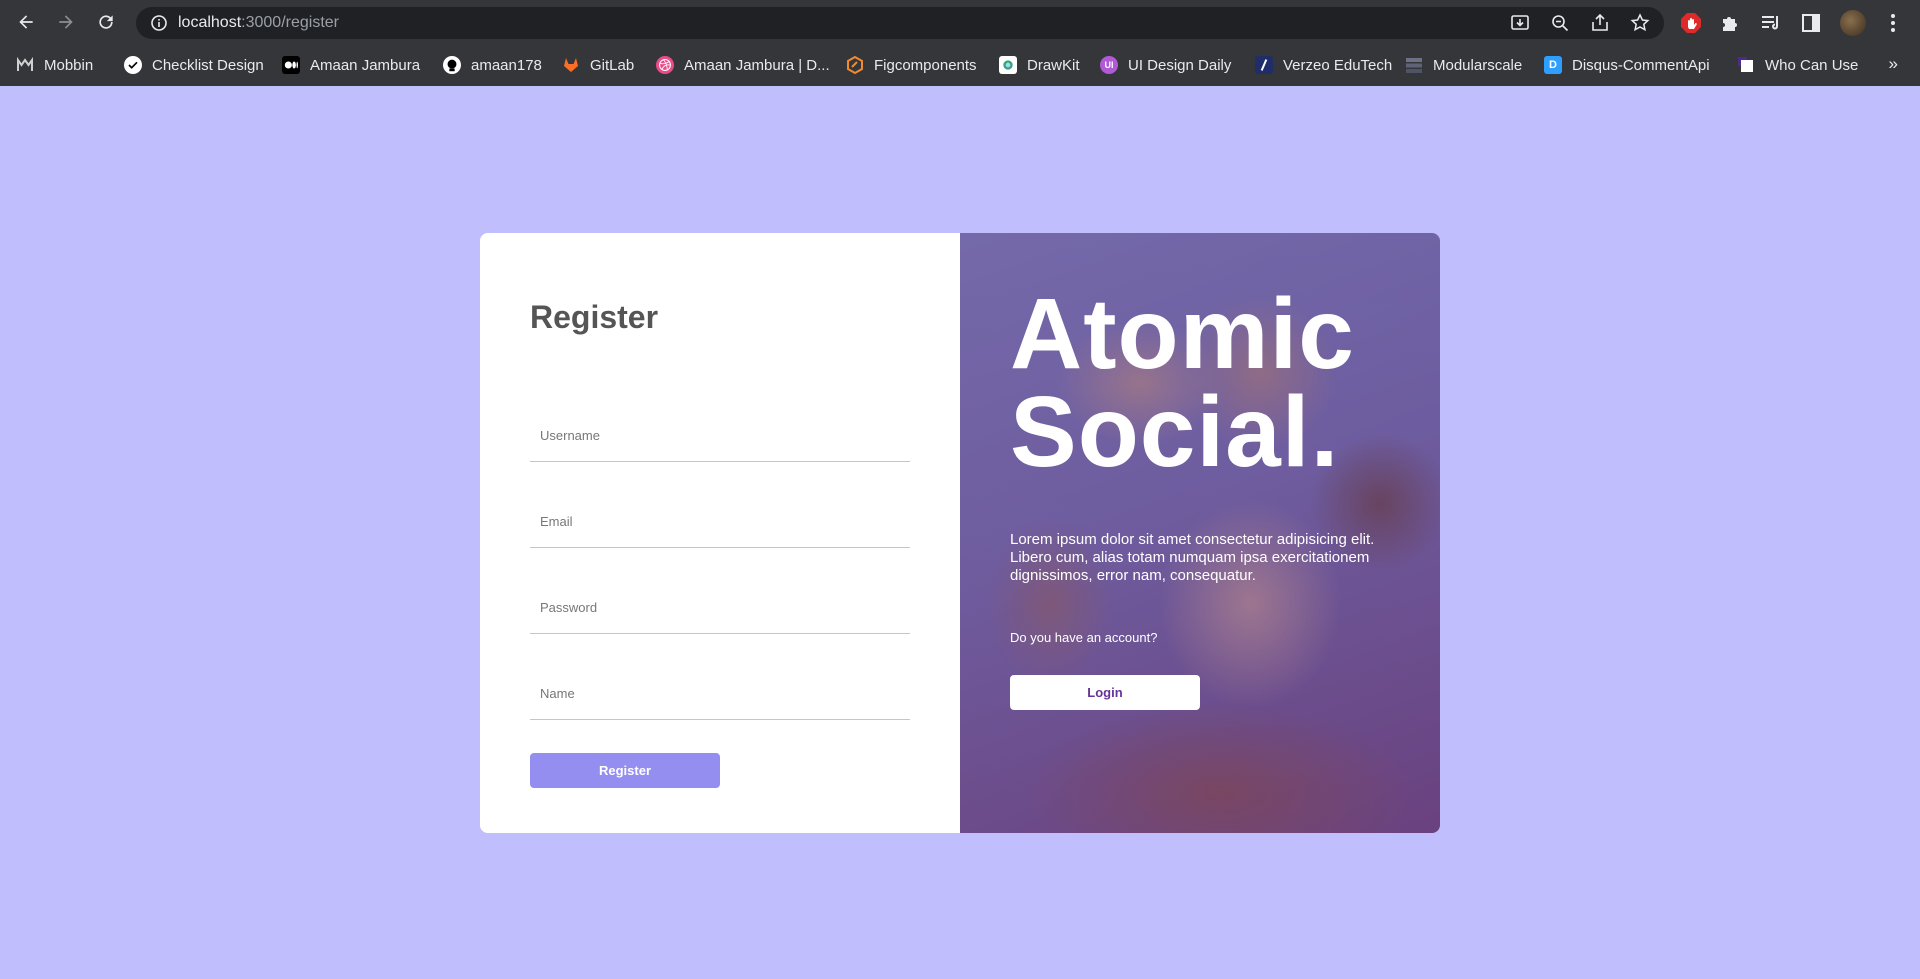  I want to click on adblock-extension-icon, so click(1691, 23).